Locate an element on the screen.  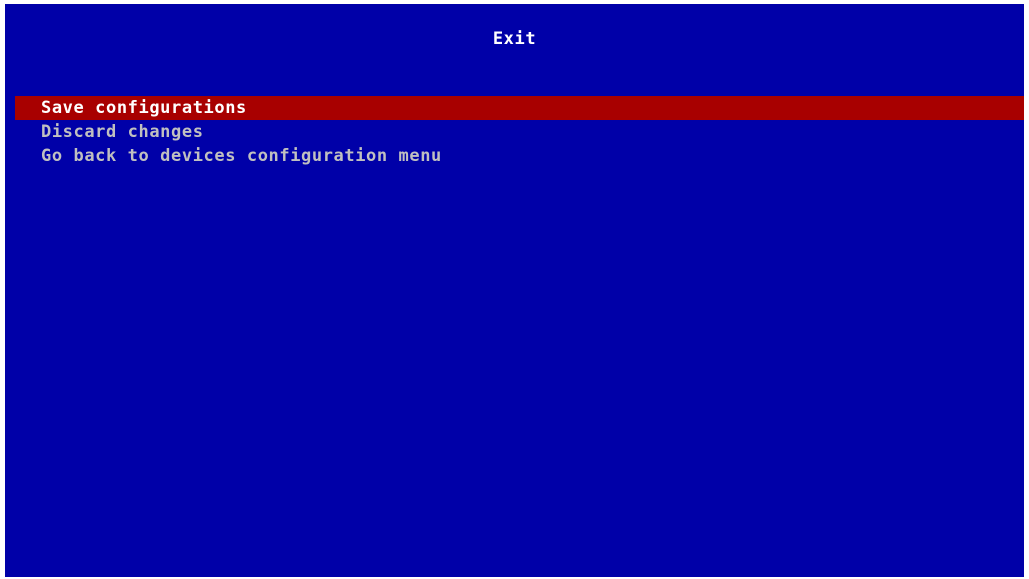
menu-item-go-back: Go back to devices configuration menu is located at coordinates (519, 156).